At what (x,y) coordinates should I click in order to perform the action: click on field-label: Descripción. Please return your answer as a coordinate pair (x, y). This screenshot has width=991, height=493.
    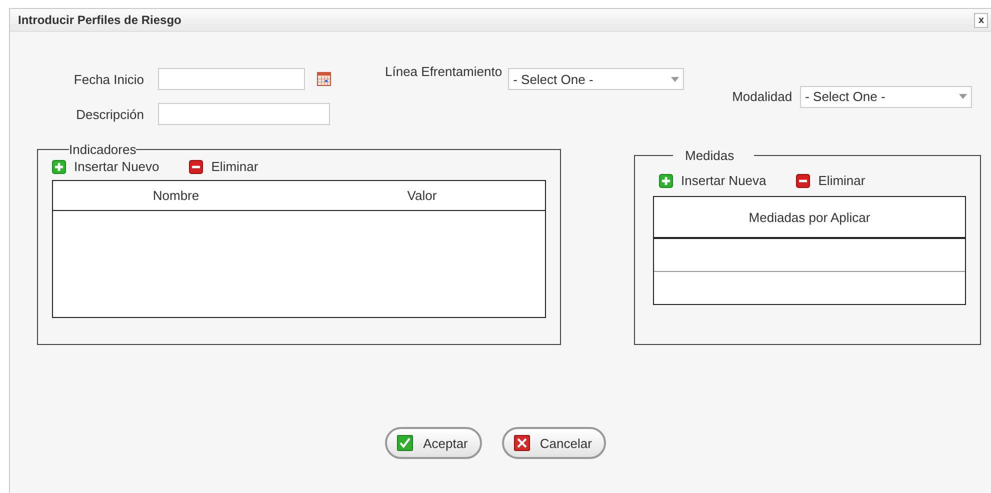
    Looking at the image, I should click on (109, 114).